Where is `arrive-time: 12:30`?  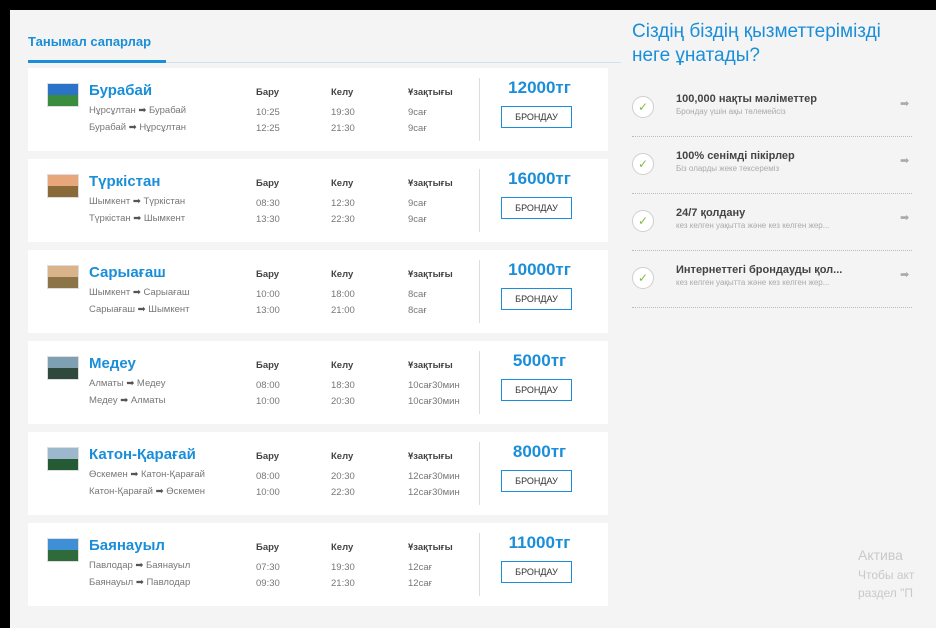
arrive-time: 12:30 is located at coordinates (343, 203).